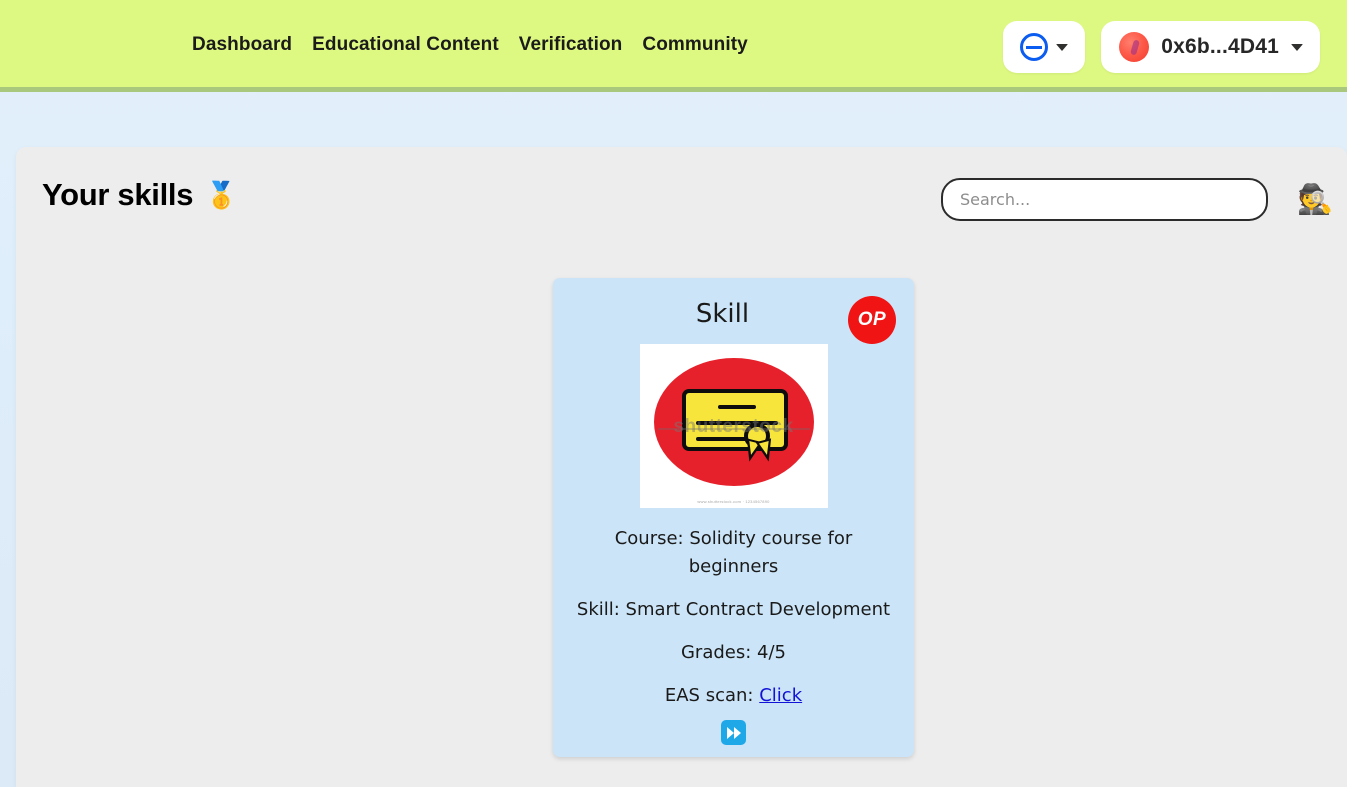 The width and height of the screenshot is (1347, 787). Describe the element at coordinates (733, 501) in the screenshot. I see `image-watermark-footer: www.shutterstock.com · 1234567890` at that location.